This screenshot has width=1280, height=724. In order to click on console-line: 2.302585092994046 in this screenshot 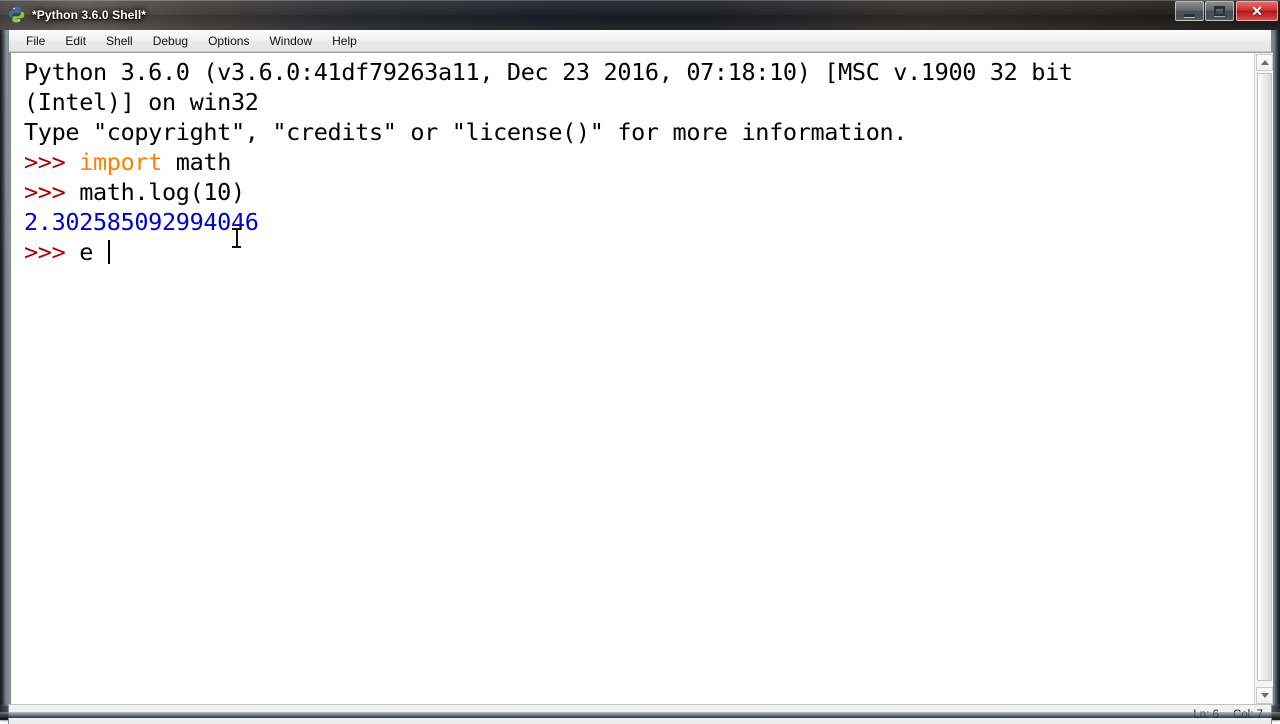, I will do `click(639, 222)`.